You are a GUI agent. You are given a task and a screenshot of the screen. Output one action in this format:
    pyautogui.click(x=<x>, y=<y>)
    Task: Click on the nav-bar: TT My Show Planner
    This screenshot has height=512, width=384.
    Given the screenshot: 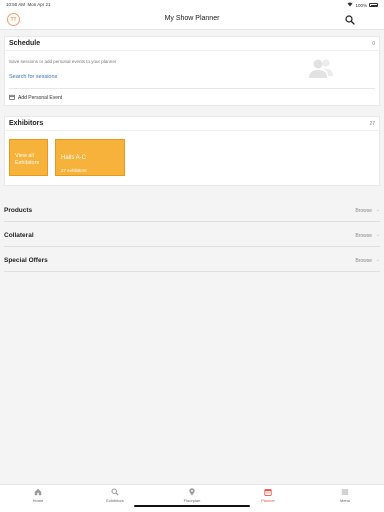 What is the action you would take?
    pyautogui.click(x=192, y=20)
    